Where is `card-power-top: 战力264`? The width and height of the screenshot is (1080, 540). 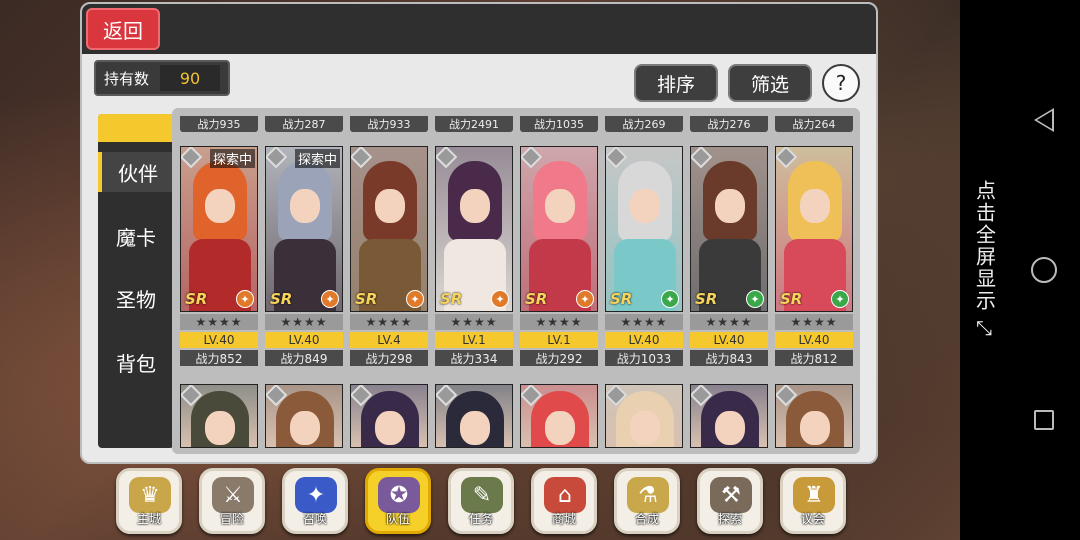
card-power-top: 战力264 is located at coordinates (814, 124).